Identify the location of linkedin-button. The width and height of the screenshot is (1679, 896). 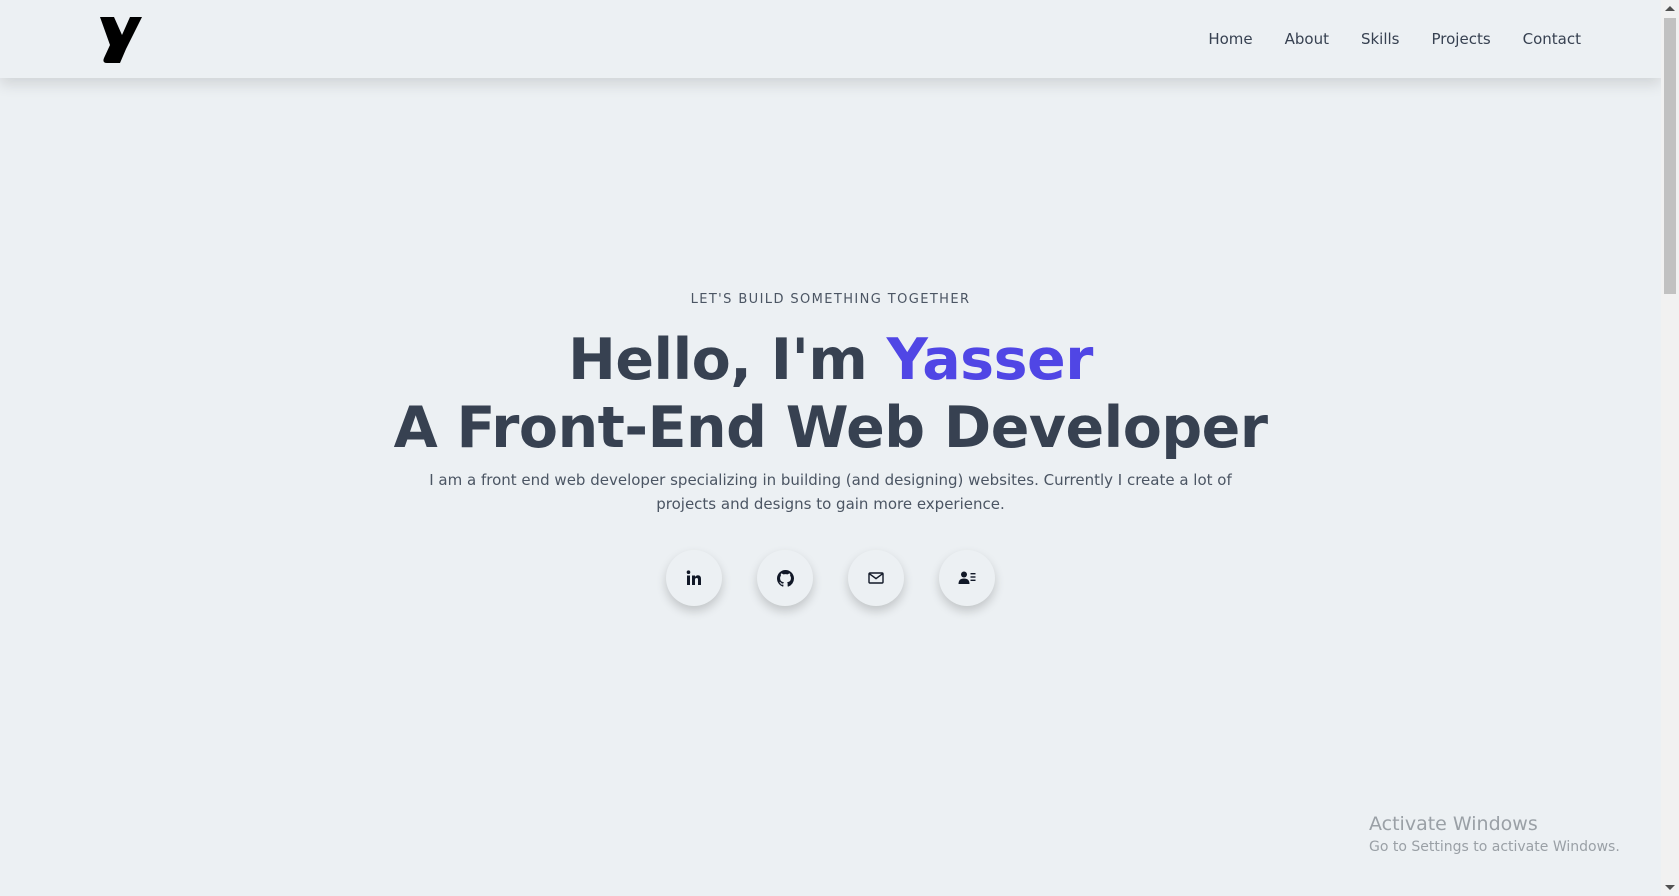
(694, 578).